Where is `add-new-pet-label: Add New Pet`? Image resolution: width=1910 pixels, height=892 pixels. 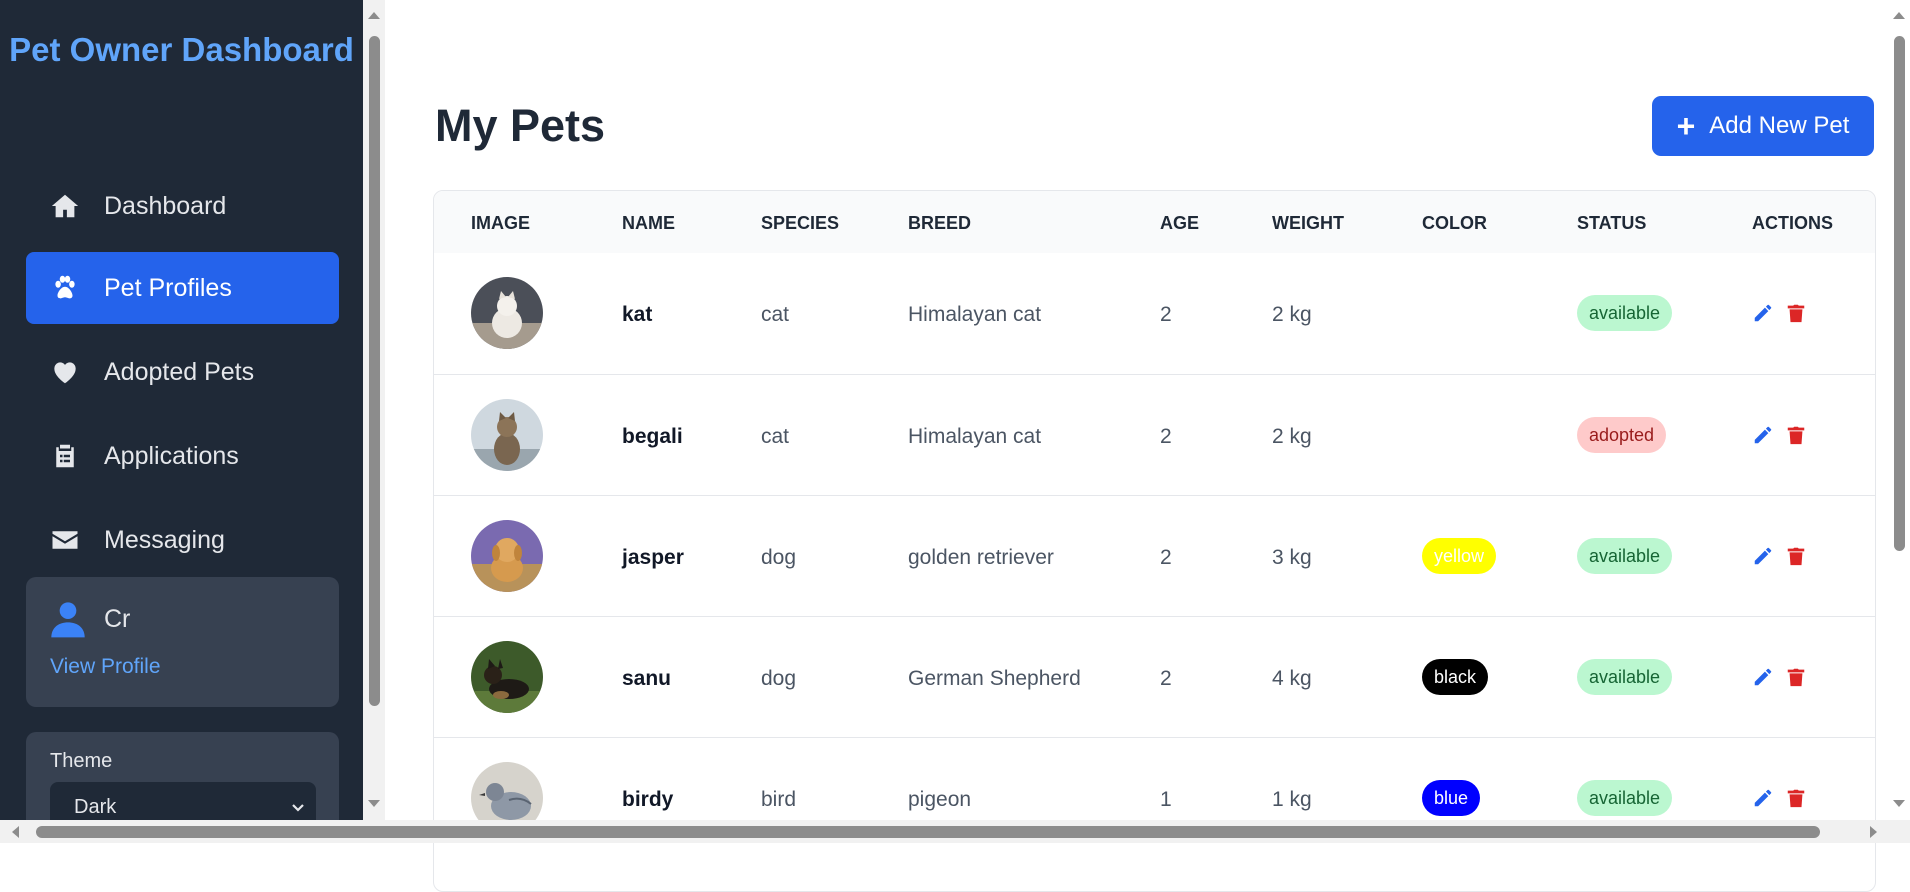
add-new-pet-label: Add New Pet is located at coordinates (1779, 125).